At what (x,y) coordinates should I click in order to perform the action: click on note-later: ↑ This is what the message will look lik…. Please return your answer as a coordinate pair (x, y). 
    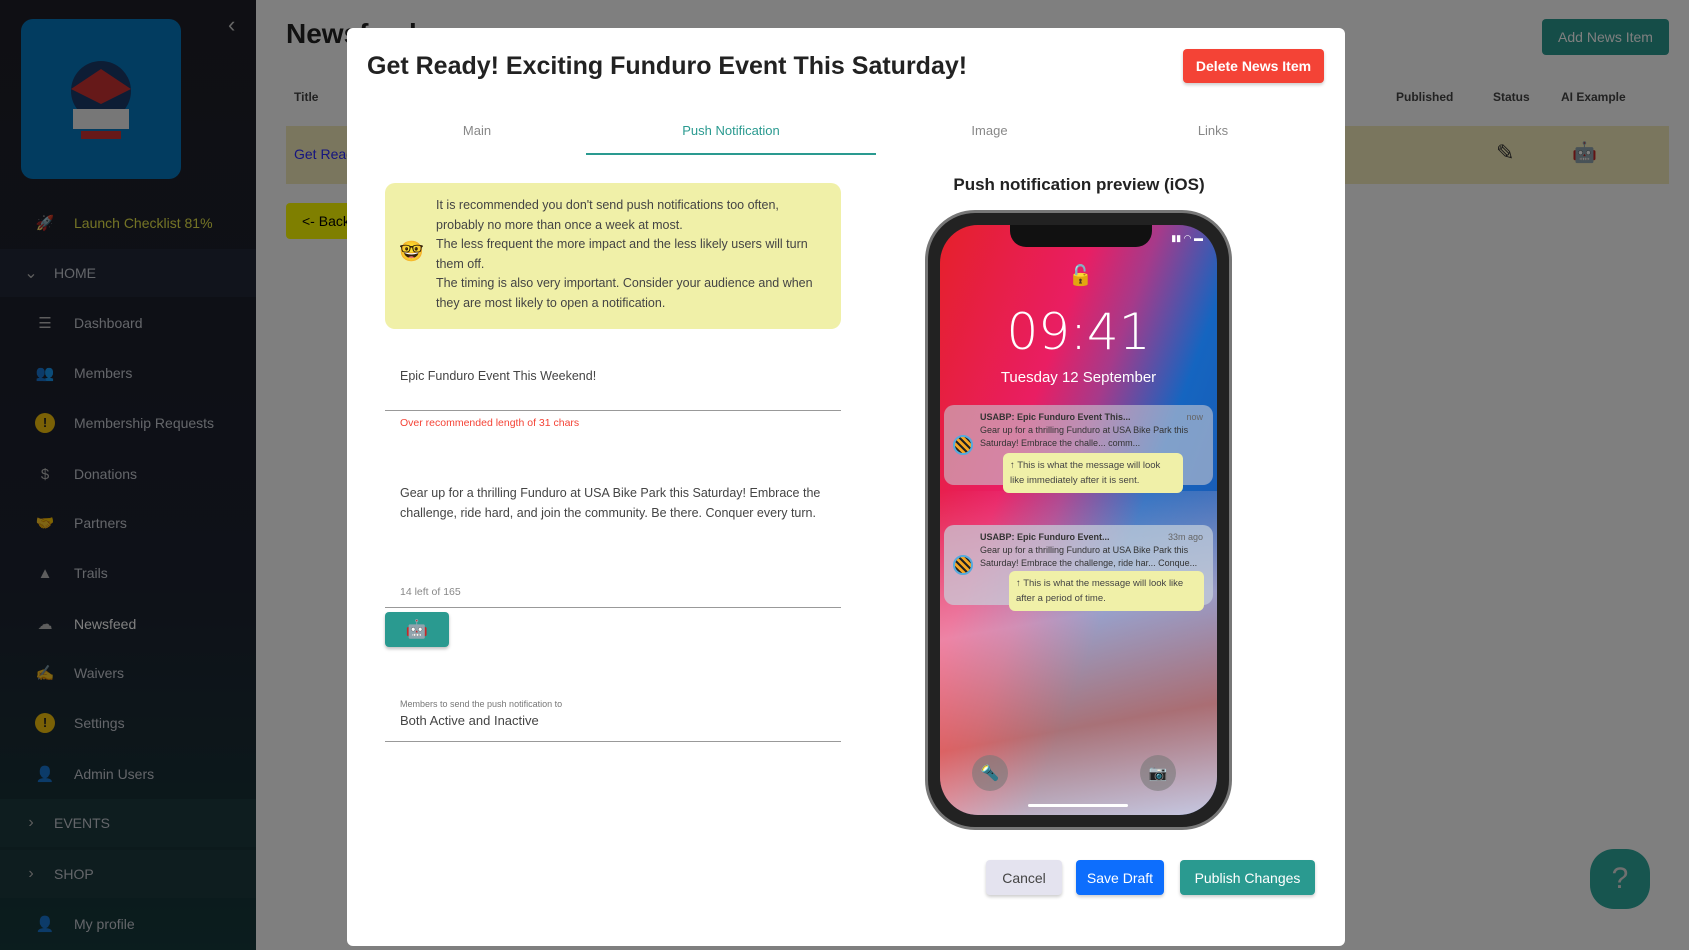
    Looking at the image, I should click on (1106, 591).